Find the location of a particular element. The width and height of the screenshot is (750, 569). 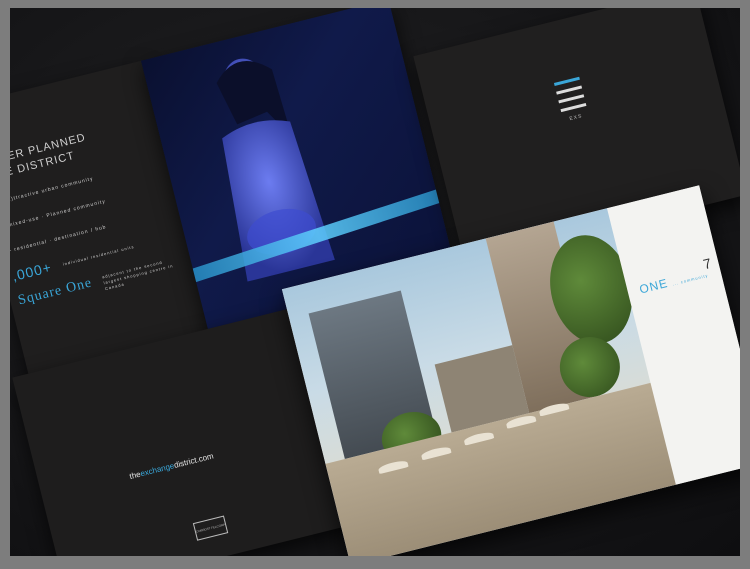

spread-bullet: — A(t)ttractive urban community is located at coordinates (52, 191).